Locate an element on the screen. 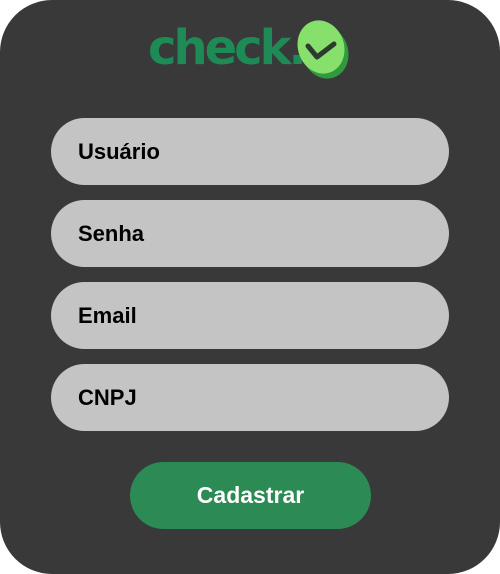 This screenshot has height=574, width=500. logo-wordmark: check. is located at coordinates (227, 48).